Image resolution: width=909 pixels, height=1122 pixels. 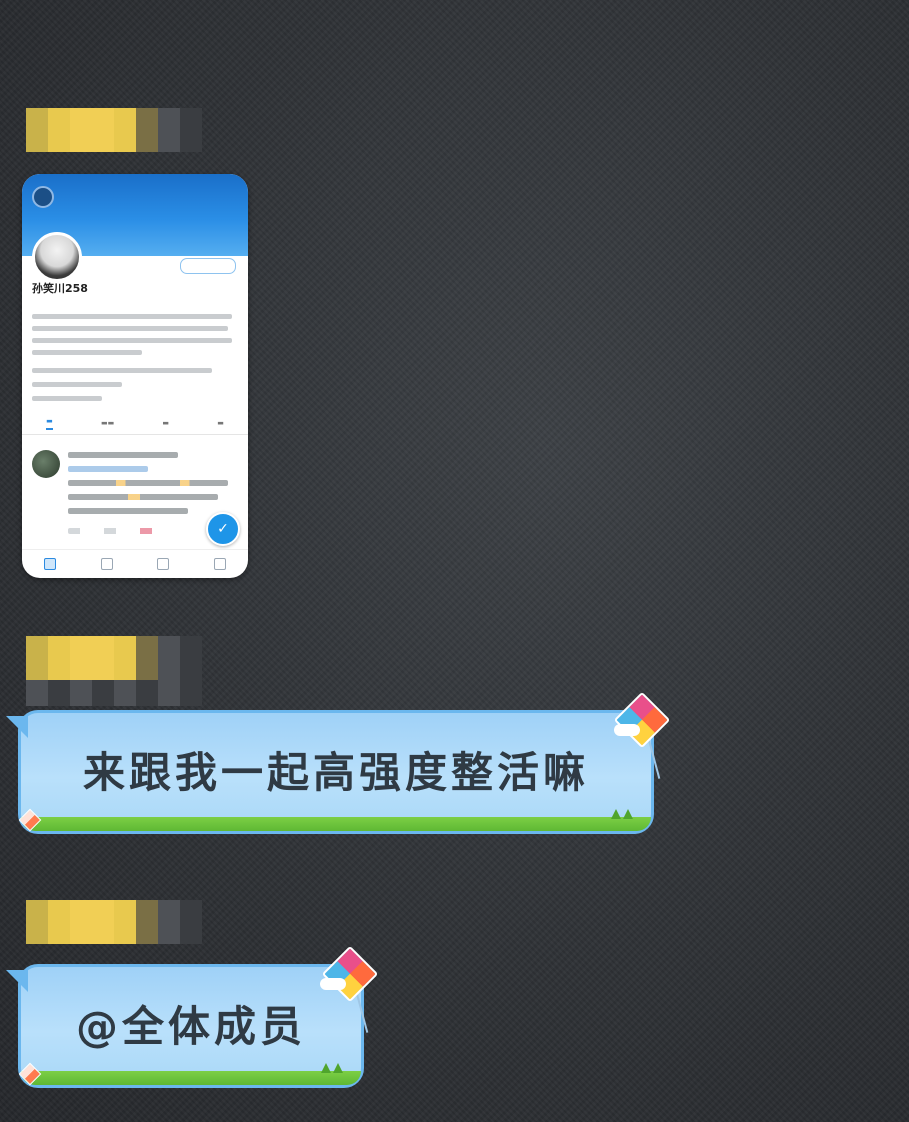 What do you see at coordinates (67, 398) in the screenshot?
I see `follow-count-line` at bounding box center [67, 398].